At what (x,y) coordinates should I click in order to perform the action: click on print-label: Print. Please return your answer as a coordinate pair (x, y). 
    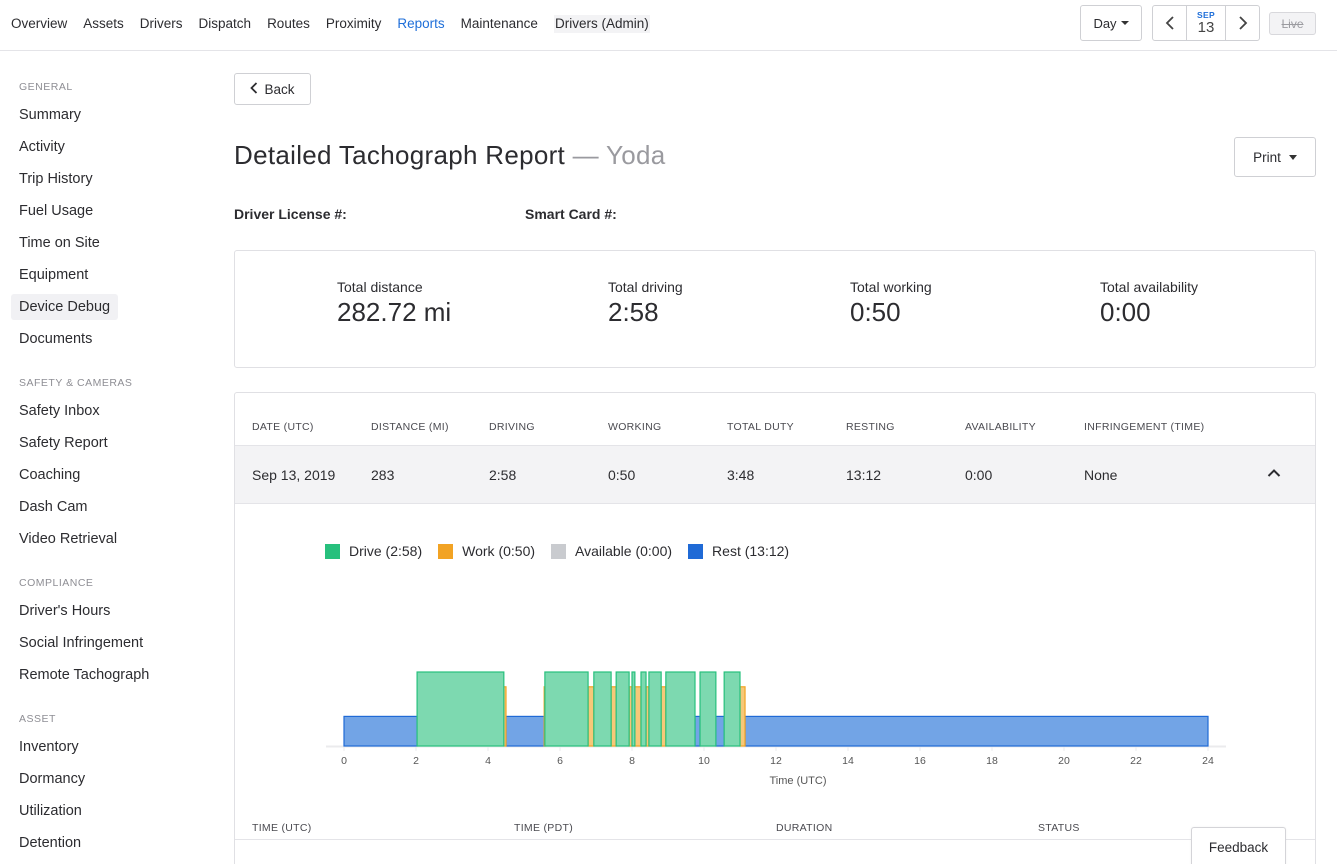
    Looking at the image, I should click on (1267, 157).